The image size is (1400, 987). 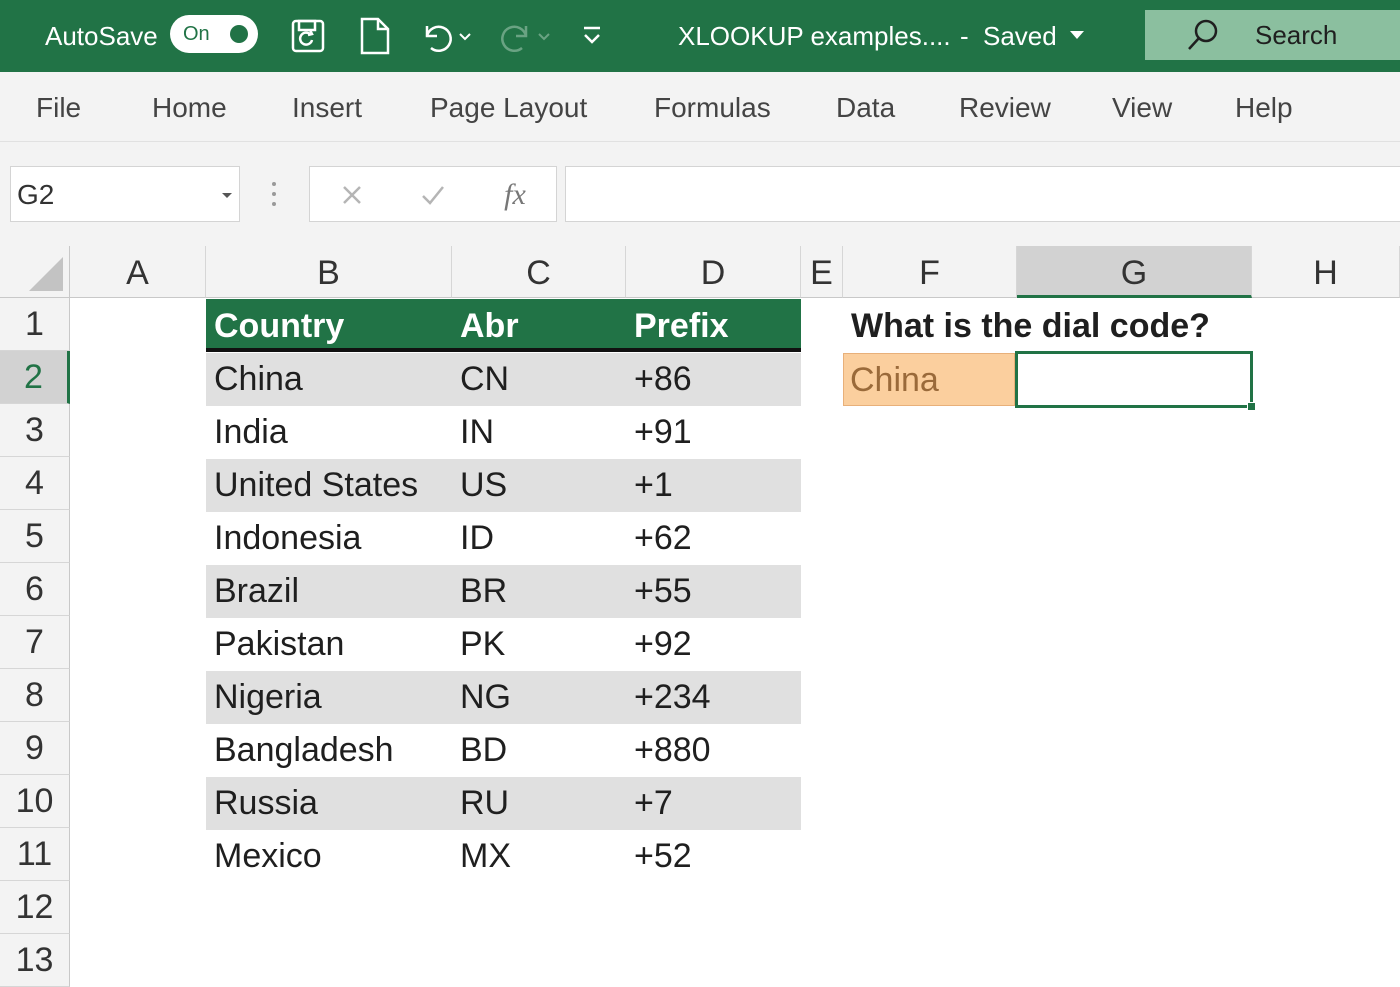 What do you see at coordinates (254, 379) in the screenshot?
I see `cell-country: China` at bounding box center [254, 379].